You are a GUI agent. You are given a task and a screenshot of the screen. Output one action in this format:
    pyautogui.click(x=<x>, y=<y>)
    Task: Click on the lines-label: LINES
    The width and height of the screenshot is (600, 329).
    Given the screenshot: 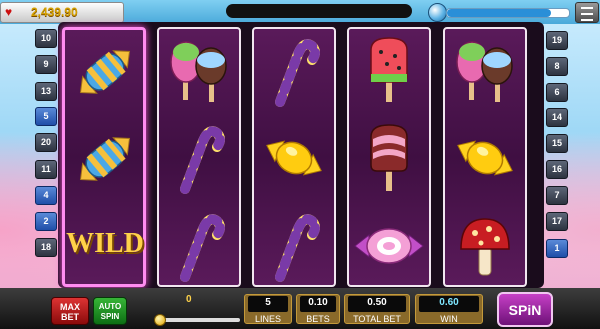 What is the action you would take?
    pyautogui.click(x=267, y=319)
    